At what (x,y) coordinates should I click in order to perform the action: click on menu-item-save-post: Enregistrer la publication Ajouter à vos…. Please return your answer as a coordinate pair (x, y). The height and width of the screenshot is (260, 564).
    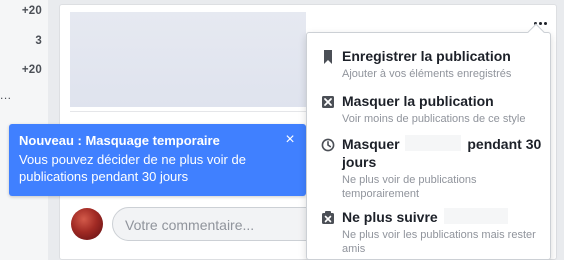
    Looking at the image, I should click on (428, 65).